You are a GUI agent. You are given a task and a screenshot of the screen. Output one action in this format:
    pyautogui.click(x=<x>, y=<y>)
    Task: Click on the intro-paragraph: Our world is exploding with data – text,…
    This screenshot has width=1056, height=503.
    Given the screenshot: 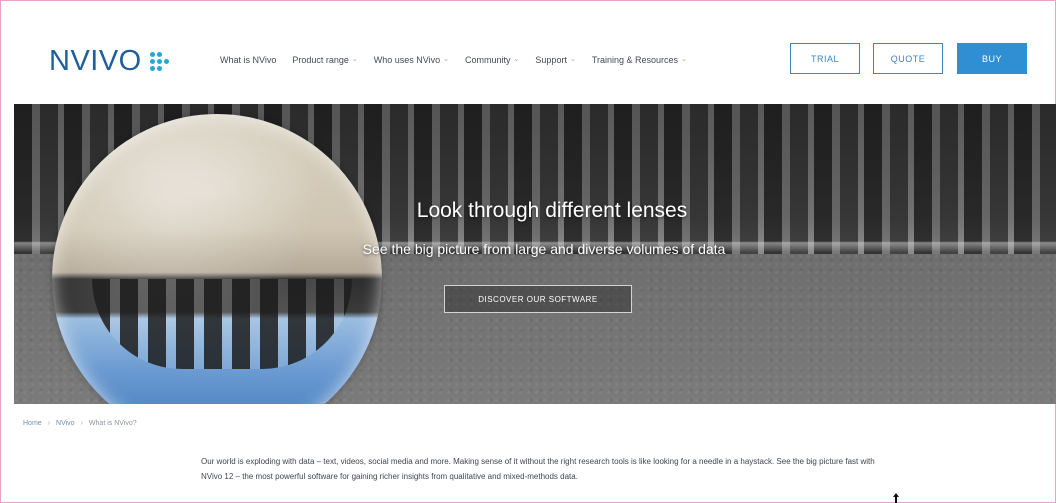 What is the action you would take?
    pyautogui.click(x=538, y=469)
    